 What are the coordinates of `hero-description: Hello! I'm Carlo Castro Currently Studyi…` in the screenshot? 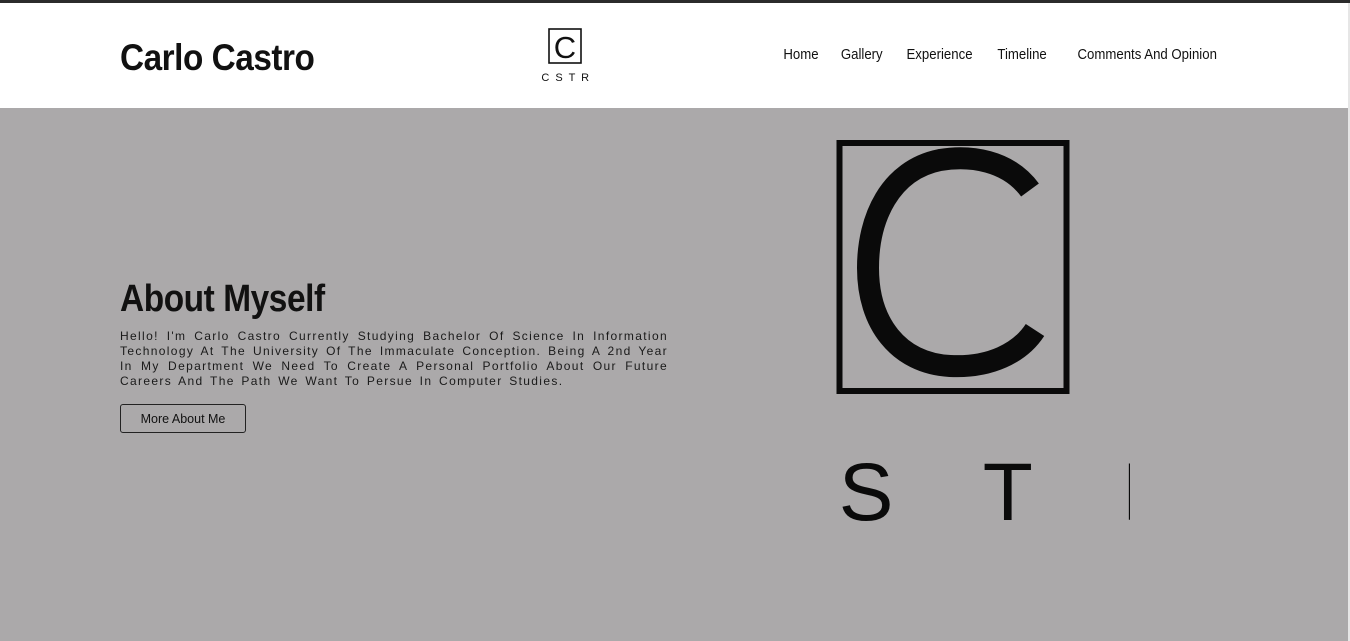 It's located at (394, 358).